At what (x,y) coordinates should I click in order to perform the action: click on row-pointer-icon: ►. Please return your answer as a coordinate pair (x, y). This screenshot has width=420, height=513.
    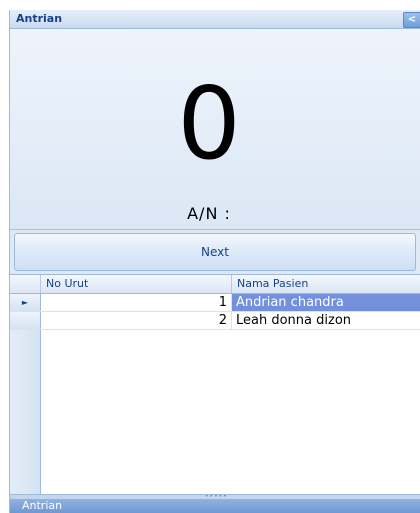
    Looking at the image, I should click on (25, 302).